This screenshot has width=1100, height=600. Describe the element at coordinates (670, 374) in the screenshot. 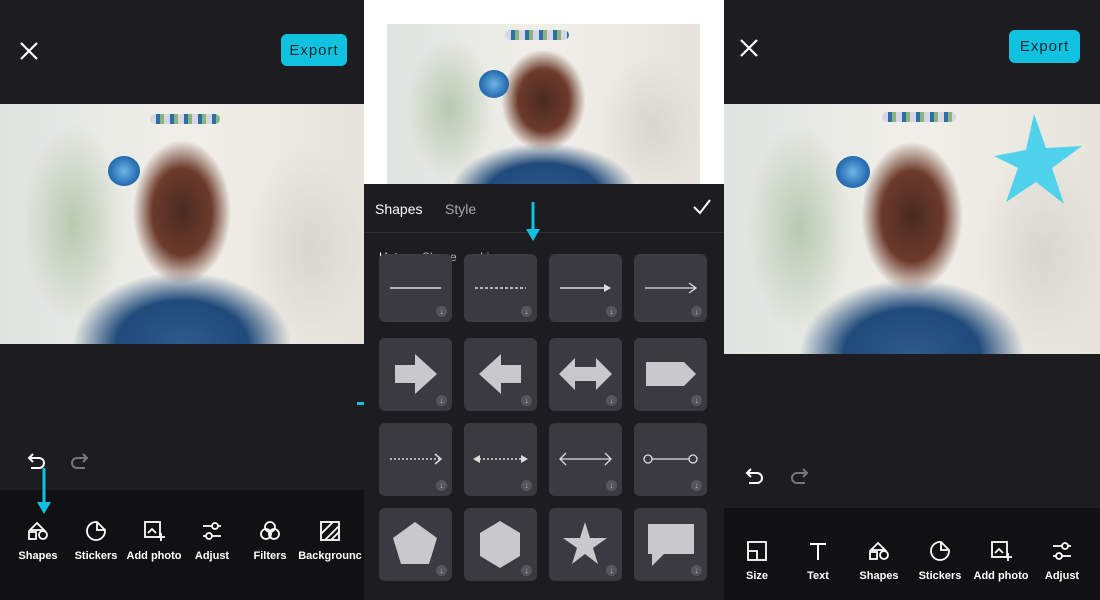

I see `shape-tag-arrow: ↓` at that location.